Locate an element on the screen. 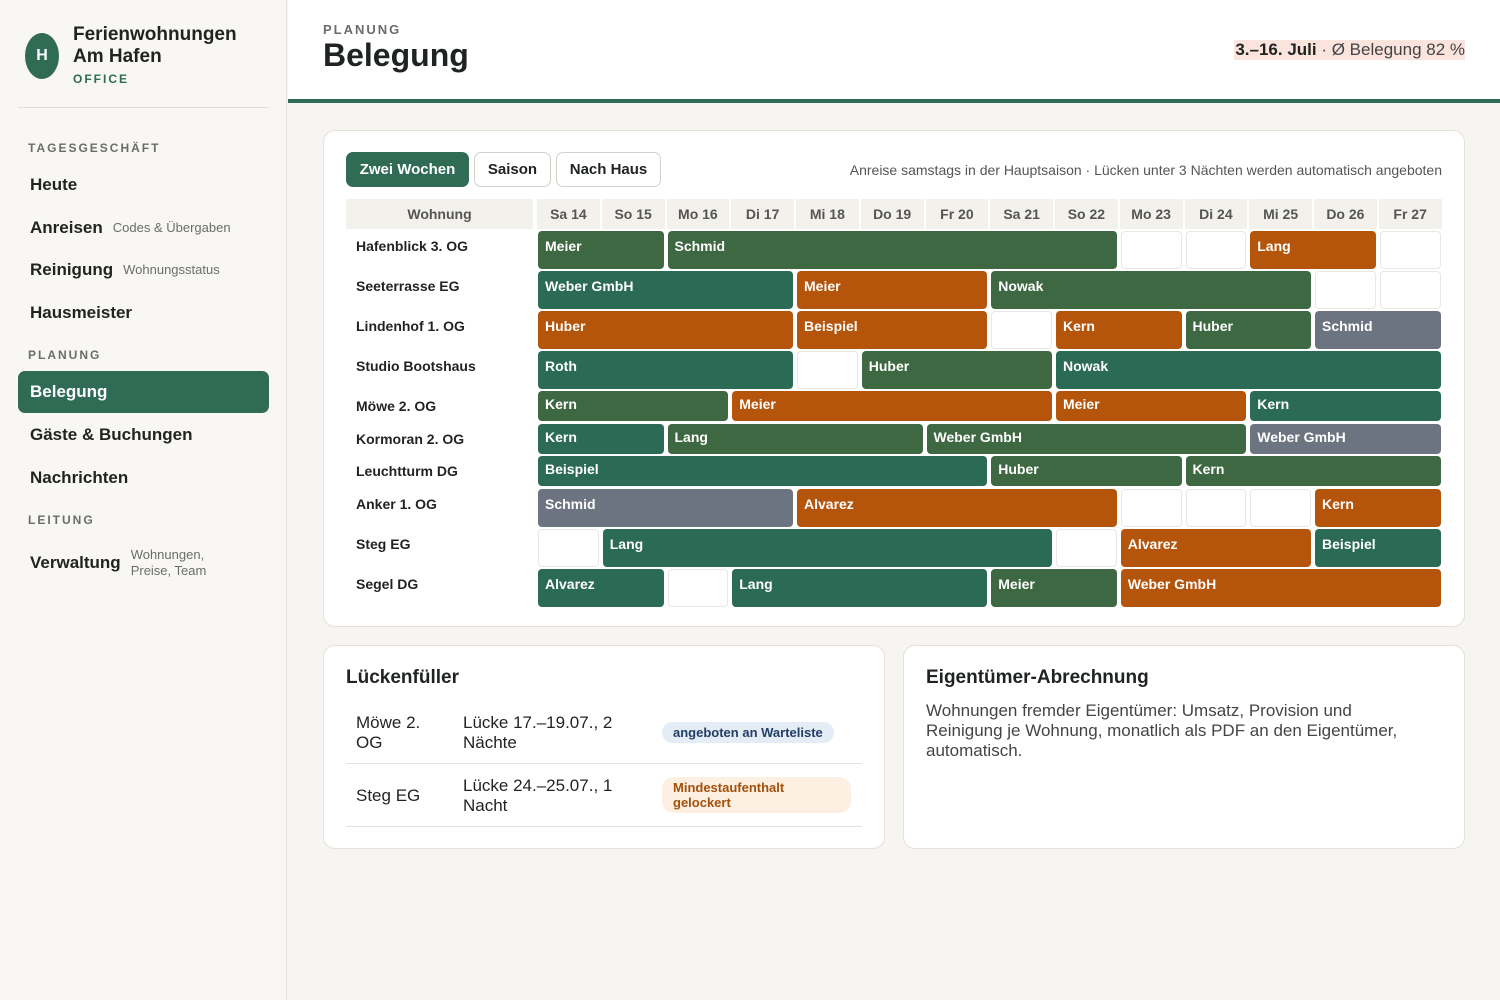 This screenshot has width=1500, height=1000. unit-label: Segel DG is located at coordinates (387, 584).